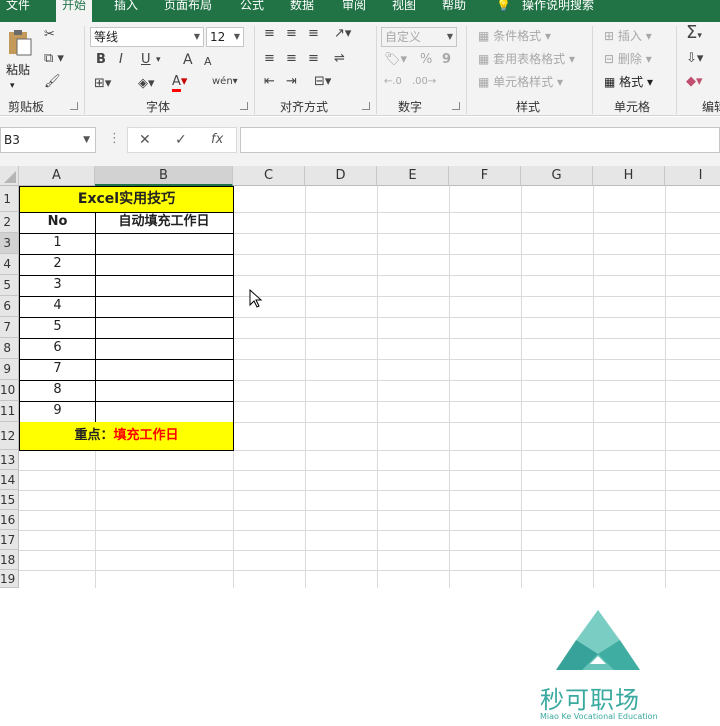  I want to click on autosum-button: Σ▾, so click(694, 34).